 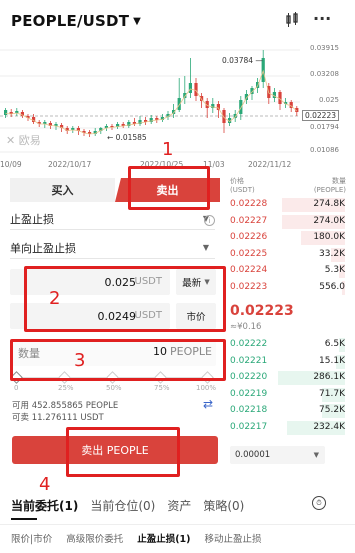 What do you see at coordinates (168, 149) in the screenshot?
I see `annotation-number-1: 1` at bounding box center [168, 149].